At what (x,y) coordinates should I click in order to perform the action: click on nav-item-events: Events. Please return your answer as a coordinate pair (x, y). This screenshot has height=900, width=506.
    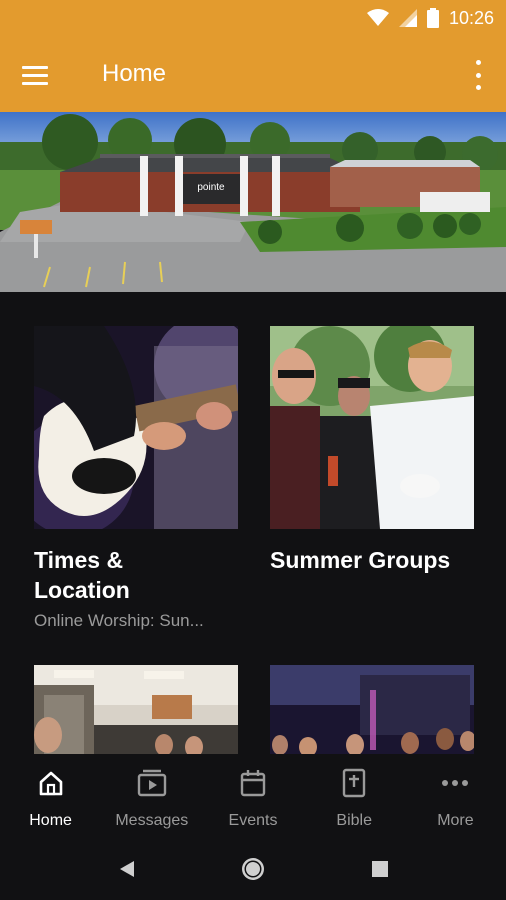
    Looking at the image, I should click on (252, 795).